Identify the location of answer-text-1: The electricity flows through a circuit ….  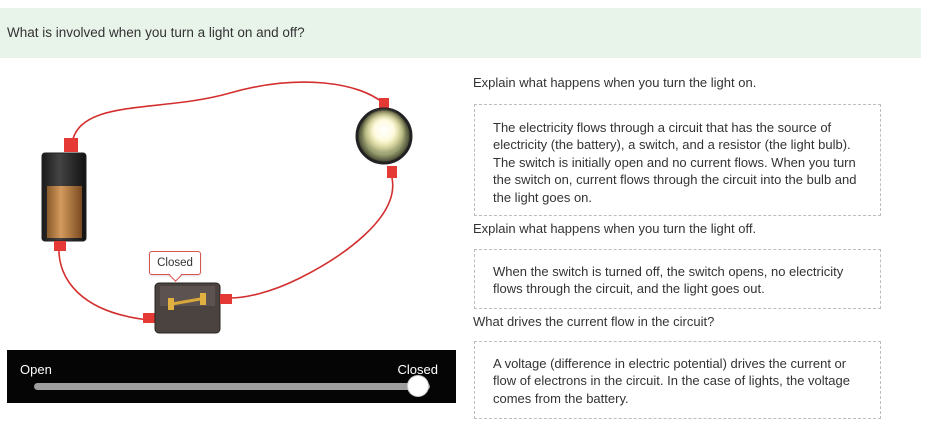
(675, 162).